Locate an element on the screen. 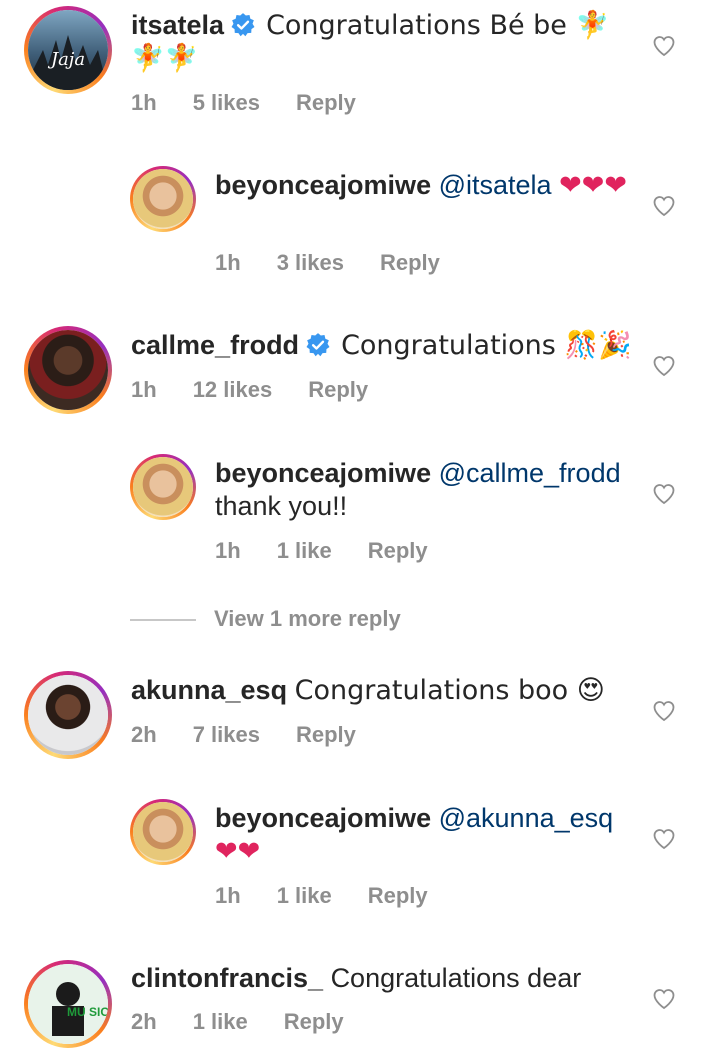 This screenshot has height=1048, width=720. username: akunna_esq is located at coordinates (209, 690).